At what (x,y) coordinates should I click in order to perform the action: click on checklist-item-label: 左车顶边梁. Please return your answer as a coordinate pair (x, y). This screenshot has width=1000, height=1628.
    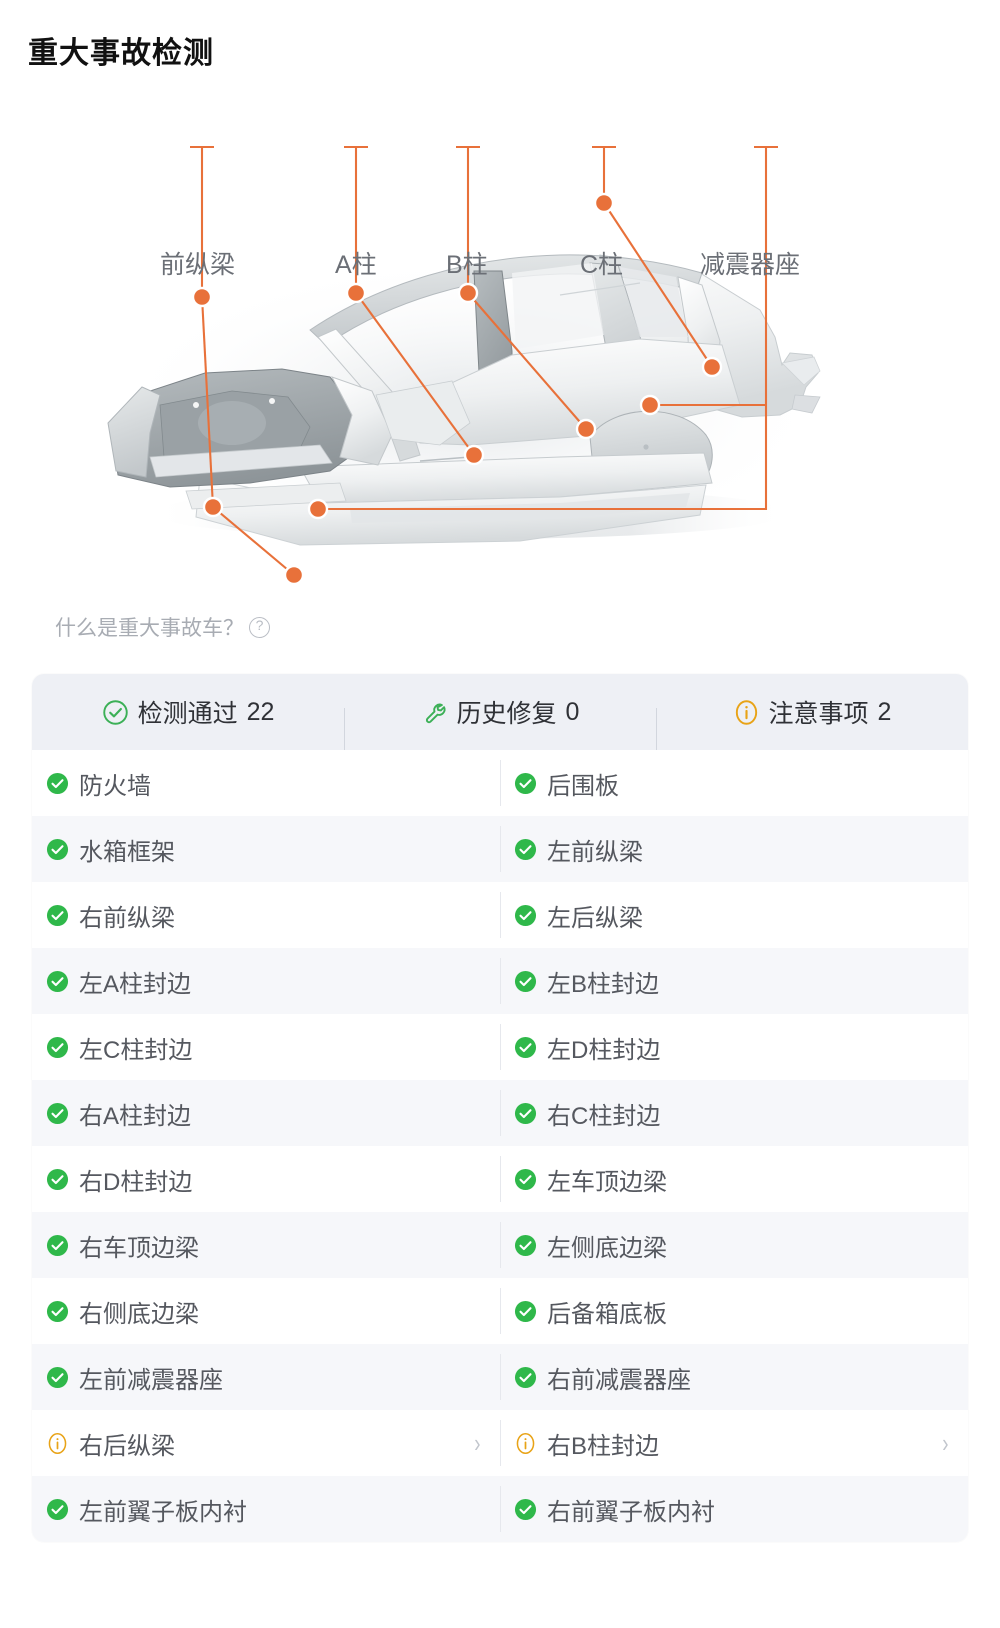
    Looking at the image, I should click on (607, 1182).